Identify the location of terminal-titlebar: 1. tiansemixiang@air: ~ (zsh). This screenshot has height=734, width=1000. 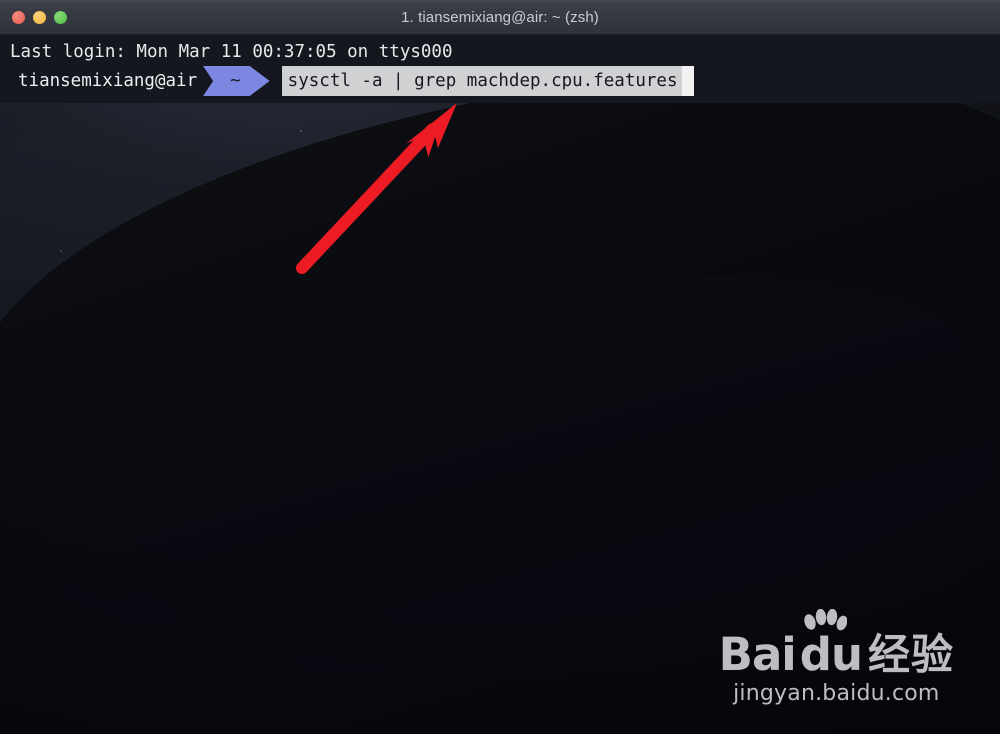
(500, 17).